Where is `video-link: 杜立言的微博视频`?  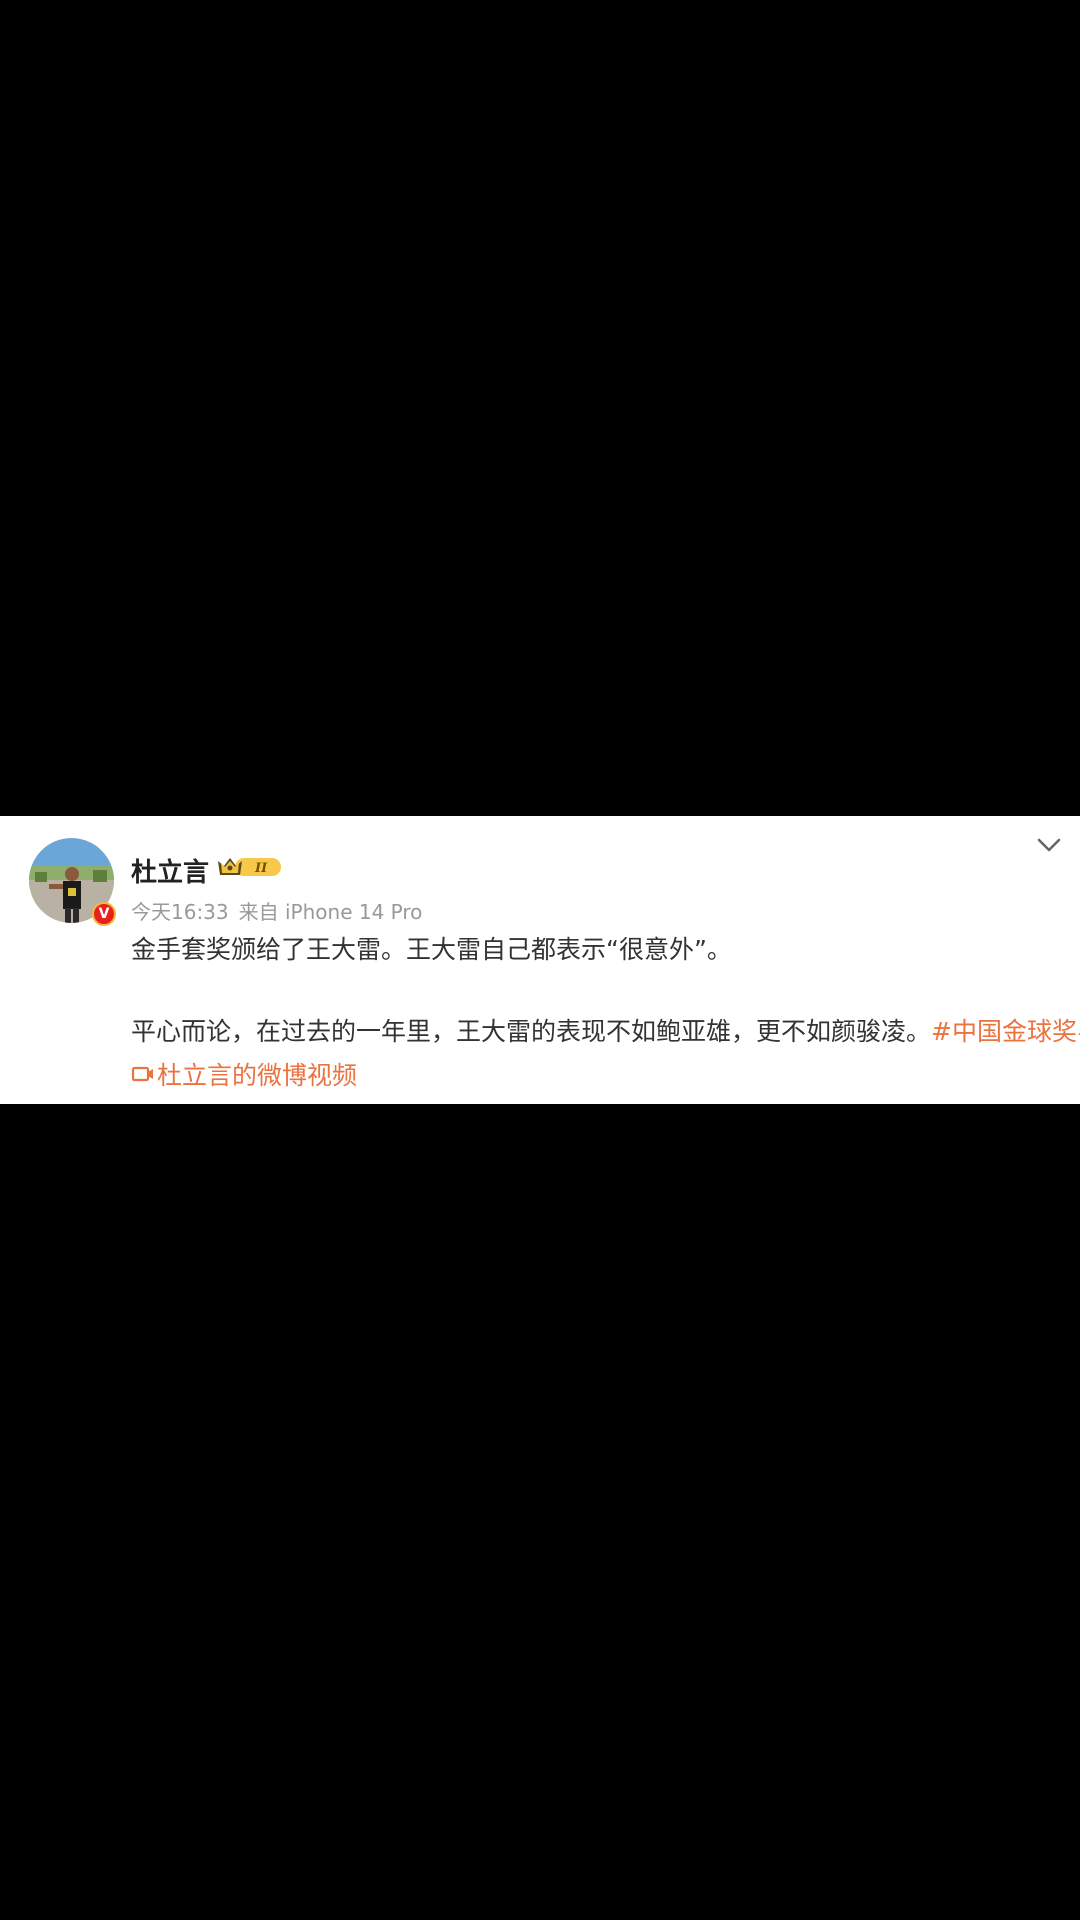 video-link: 杜立言的微博视频 is located at coordinates (244, 1074).